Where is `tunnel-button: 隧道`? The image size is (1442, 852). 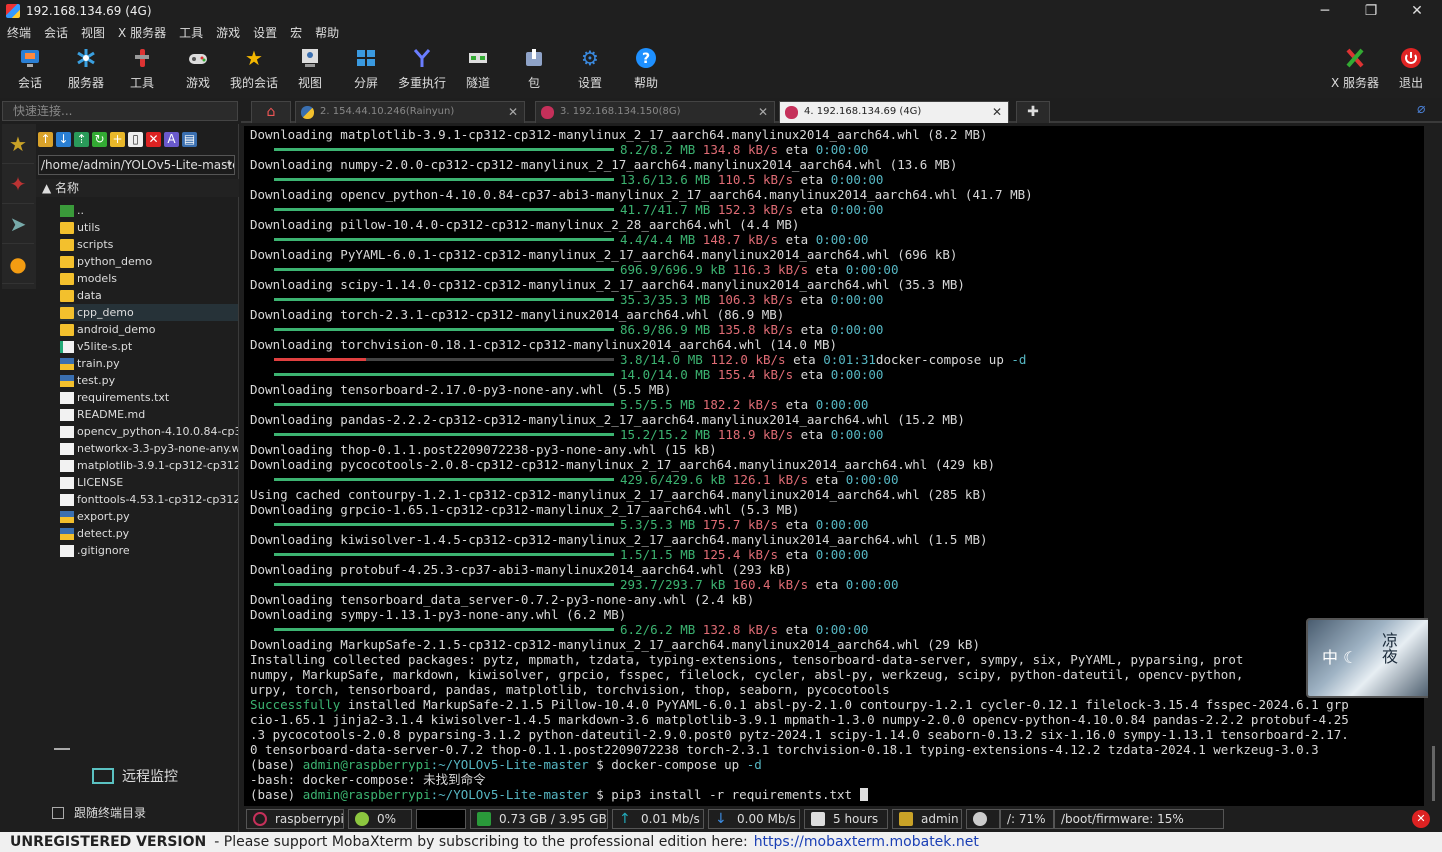
tunnel-button: 隧道 is located at coordinates (478, 71).